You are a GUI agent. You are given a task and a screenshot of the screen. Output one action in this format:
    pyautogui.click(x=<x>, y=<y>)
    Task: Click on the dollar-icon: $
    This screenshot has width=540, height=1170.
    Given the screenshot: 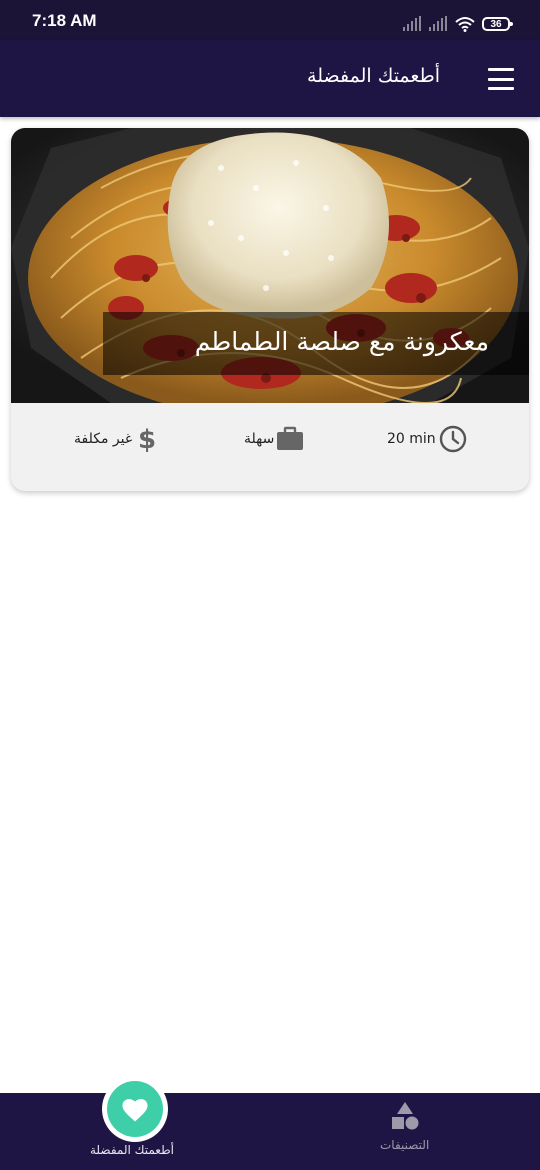 What is the action you would take?
    pyautogui.click(x=147, y=439)
    